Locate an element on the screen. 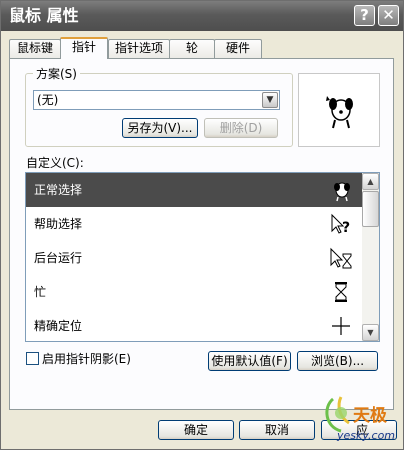 The height and width of the screenshot is (450, 404). hourglass-icon is located at coordinates (341, 292).